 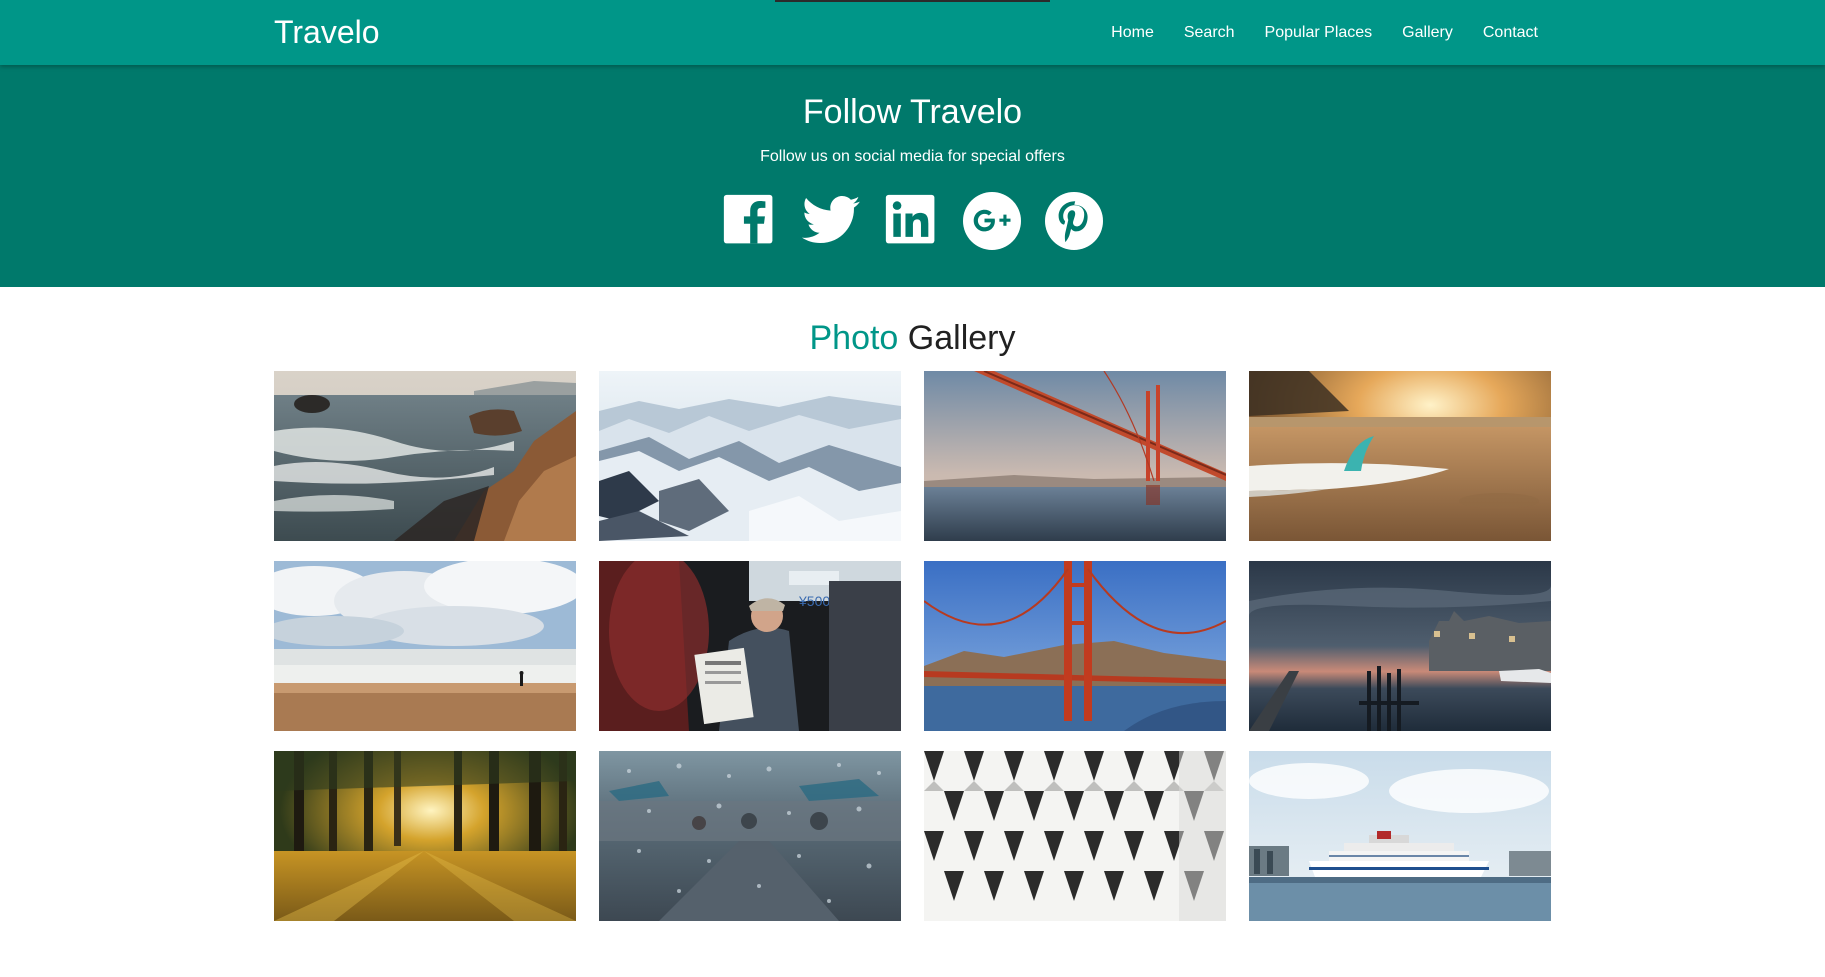 I want to click on sunlit-forest-photo, so click(x=425, y=836).